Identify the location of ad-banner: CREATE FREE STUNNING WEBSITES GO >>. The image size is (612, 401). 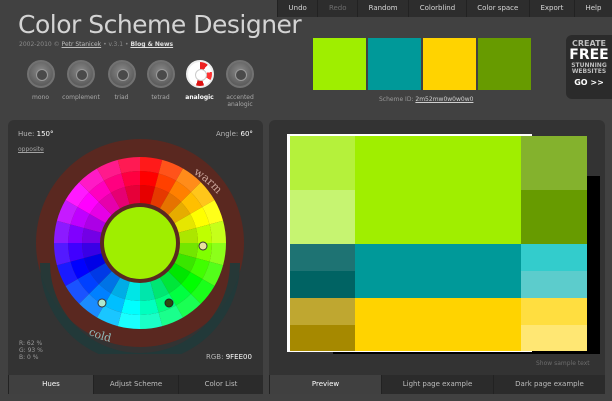
(589, 67).